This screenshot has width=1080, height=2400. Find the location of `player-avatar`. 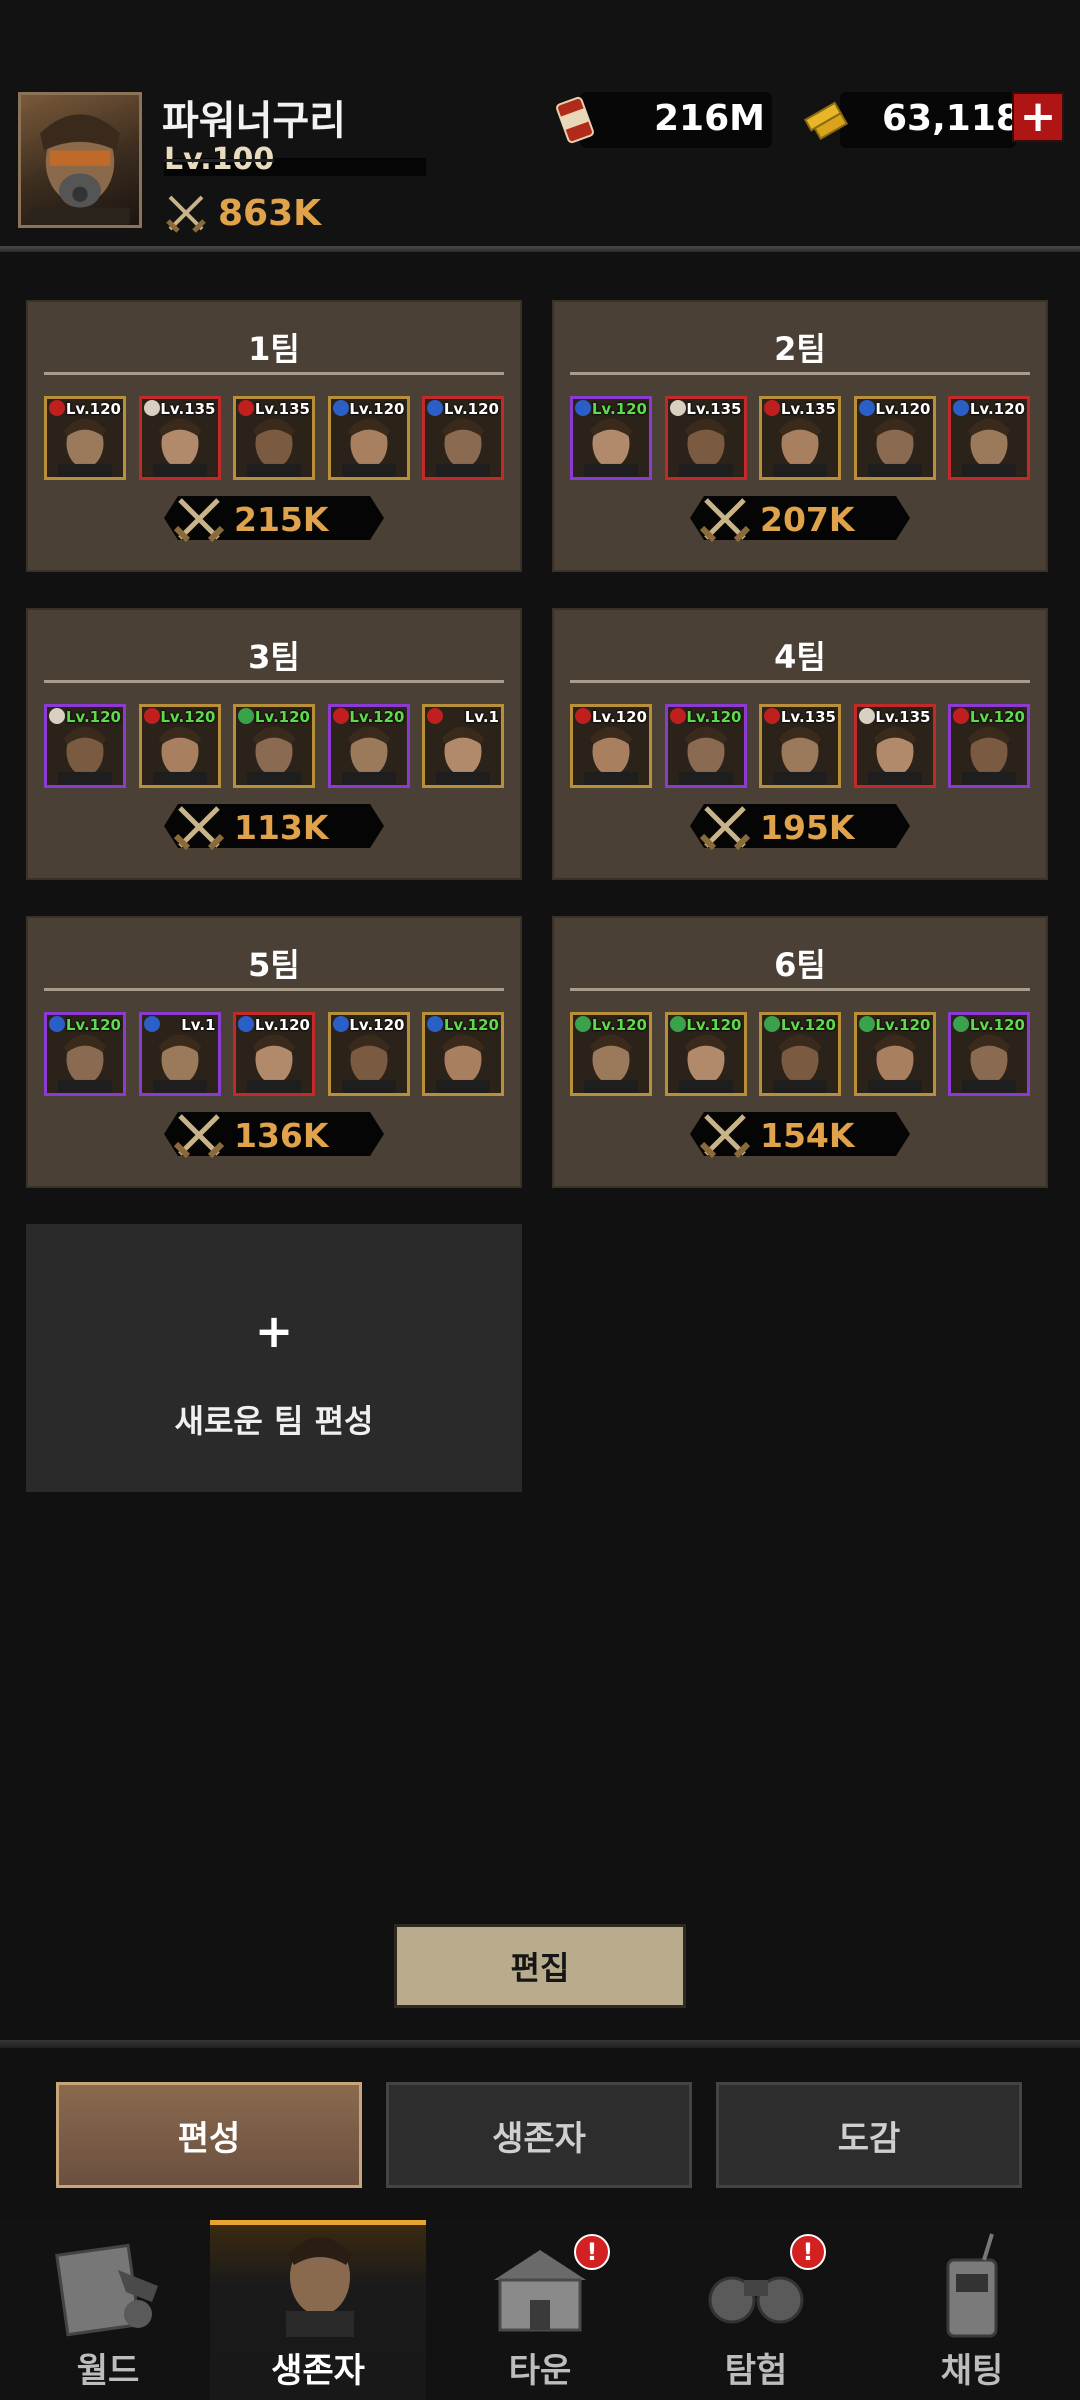

player-avatar is located at coordinates (80, 160).